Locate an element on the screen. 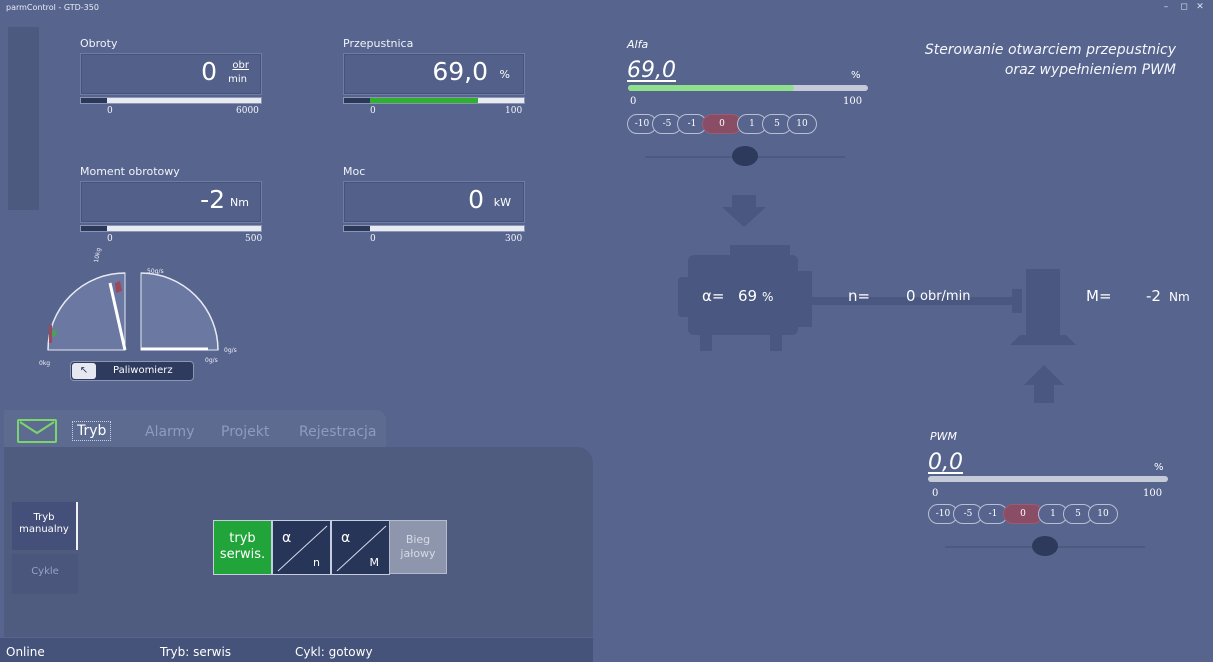  side-nav-manual-mode: Tryb manualny is located at coordinates (45, 526).